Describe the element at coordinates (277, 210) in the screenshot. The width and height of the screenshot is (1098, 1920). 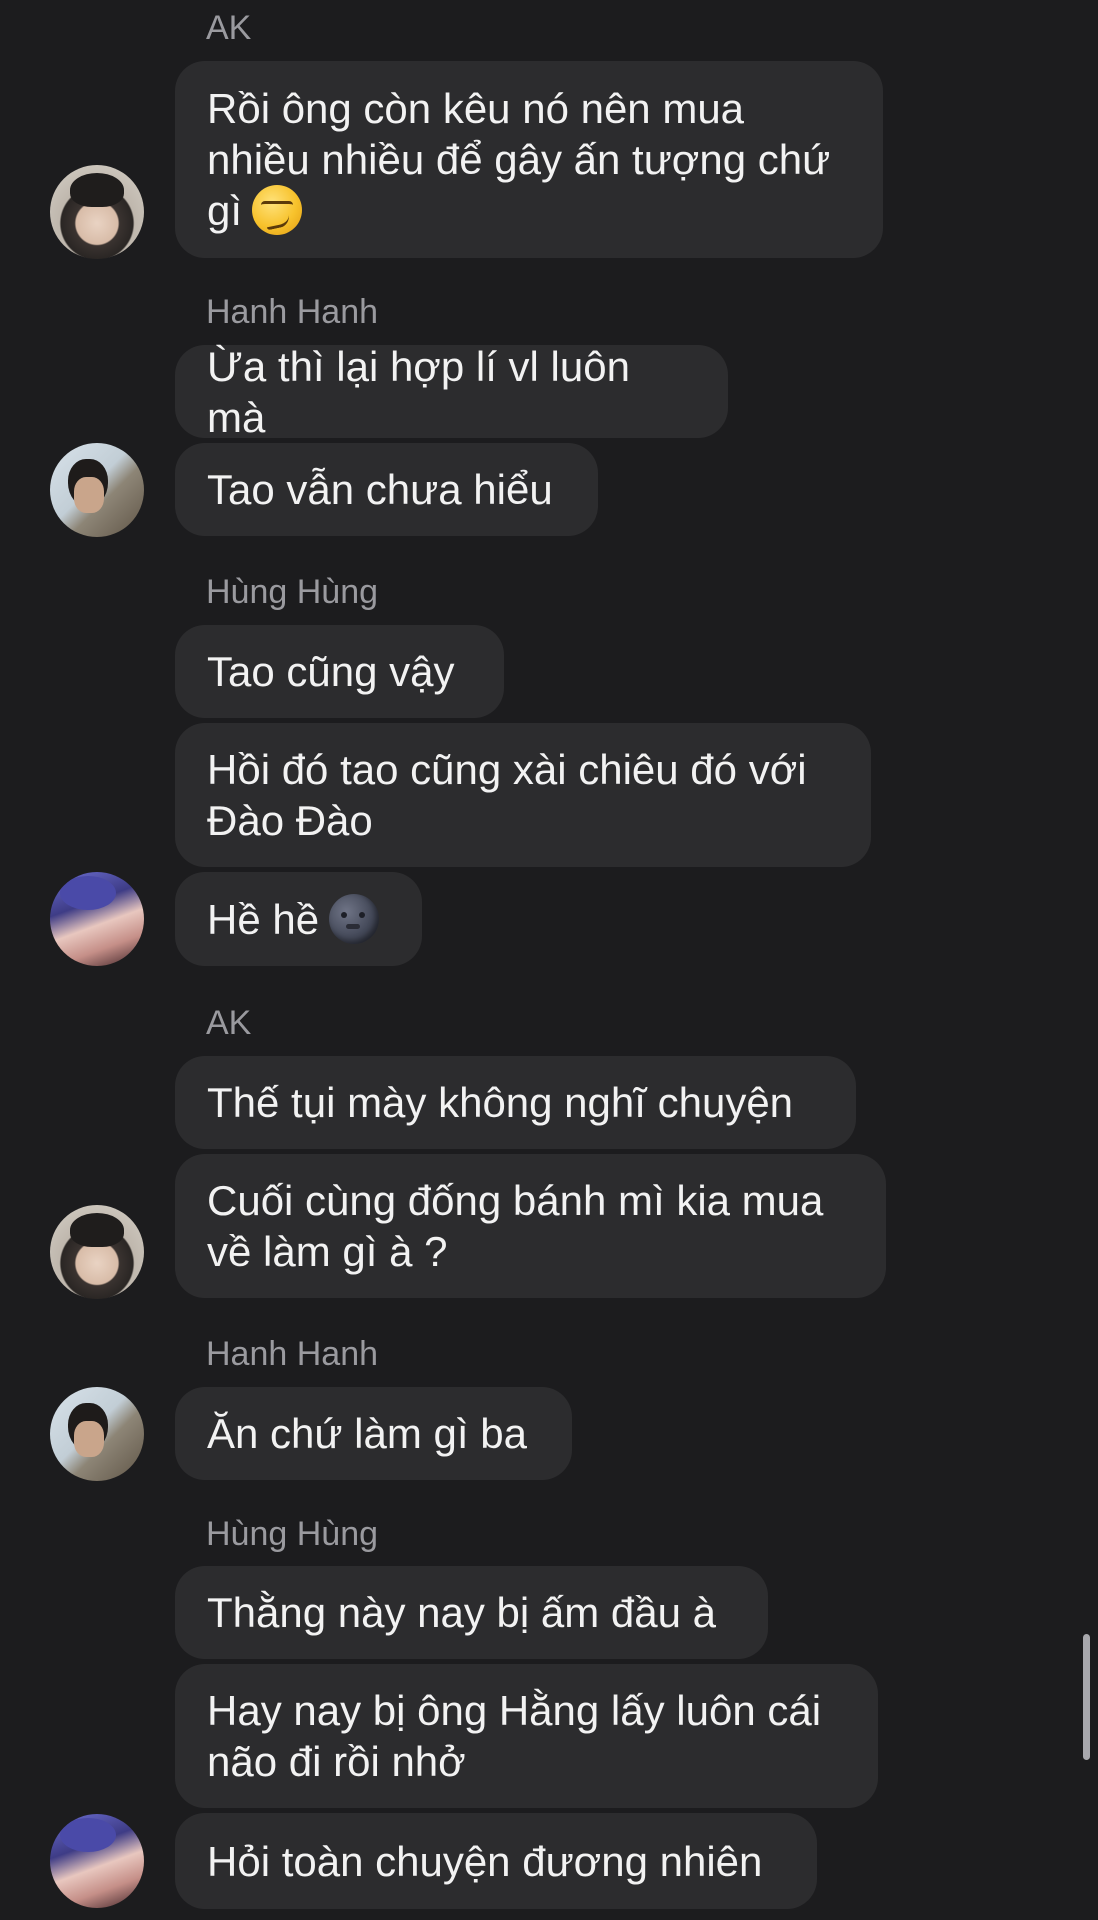
I see `smirking-face-icon` at that location.